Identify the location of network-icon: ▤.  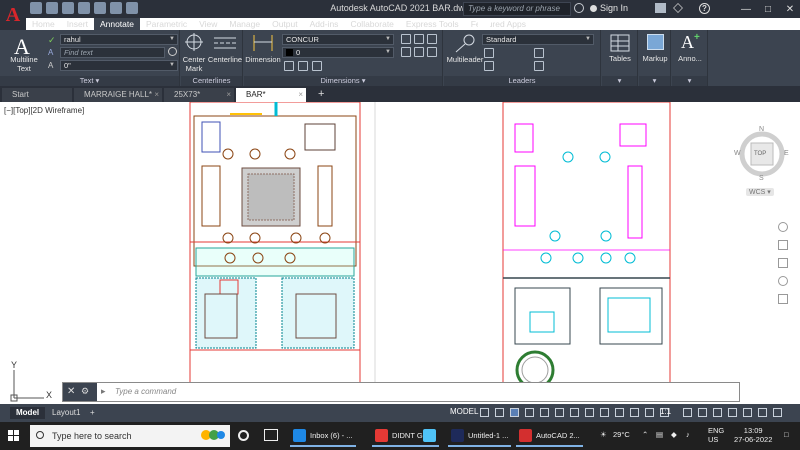
(659, 434).